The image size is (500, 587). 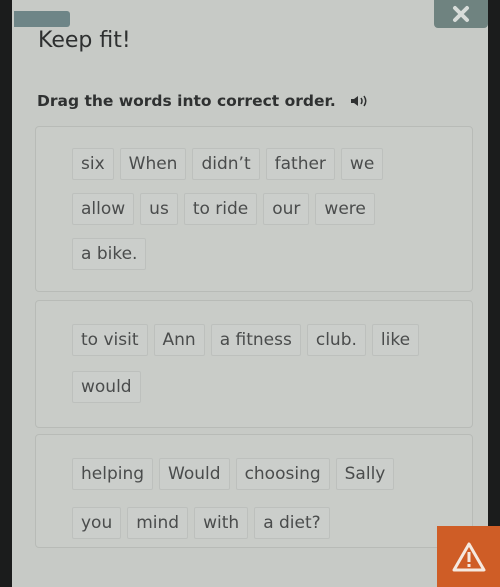 What do you see at coordinates (286, 209) in the screenshot?
I see `word-chip: our` at bounding box center [286, 209].